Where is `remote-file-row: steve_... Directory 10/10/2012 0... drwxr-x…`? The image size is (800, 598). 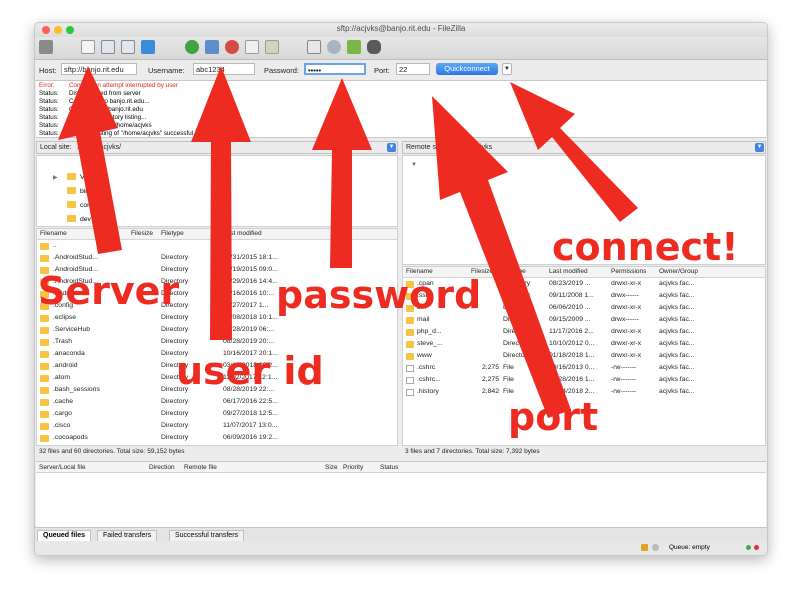 remote-file-row: steve_... Directory 10/10/2012 0... drwxr-x… is located at coordinates (584, 344).